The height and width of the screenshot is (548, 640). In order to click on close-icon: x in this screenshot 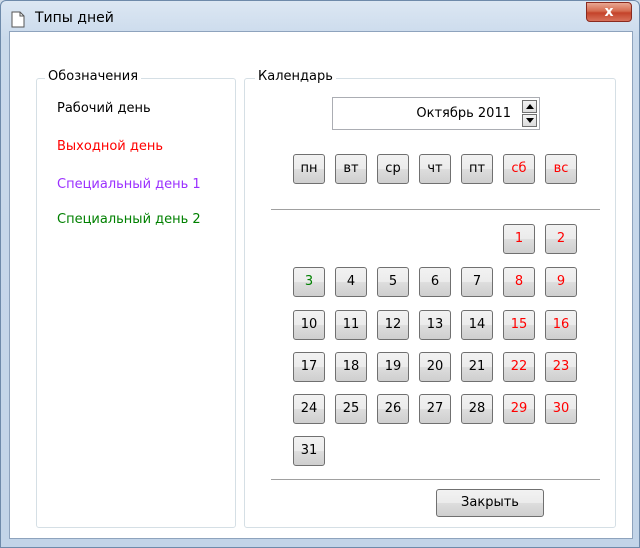, I will do `click(609, 12)`.